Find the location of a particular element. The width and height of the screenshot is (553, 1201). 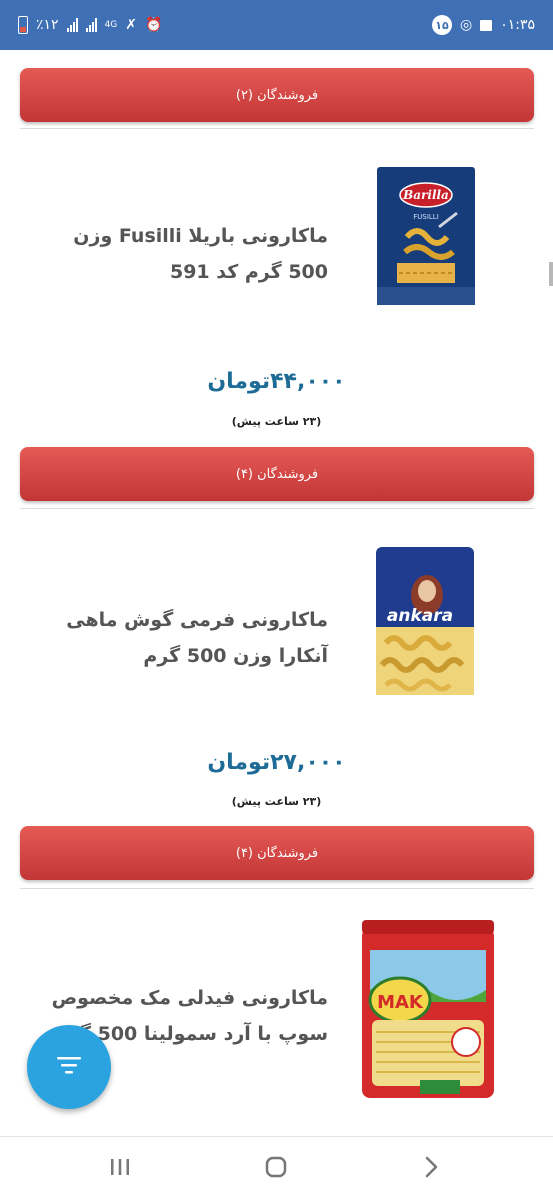

recents-icon is located at coordinates (120, 1169).